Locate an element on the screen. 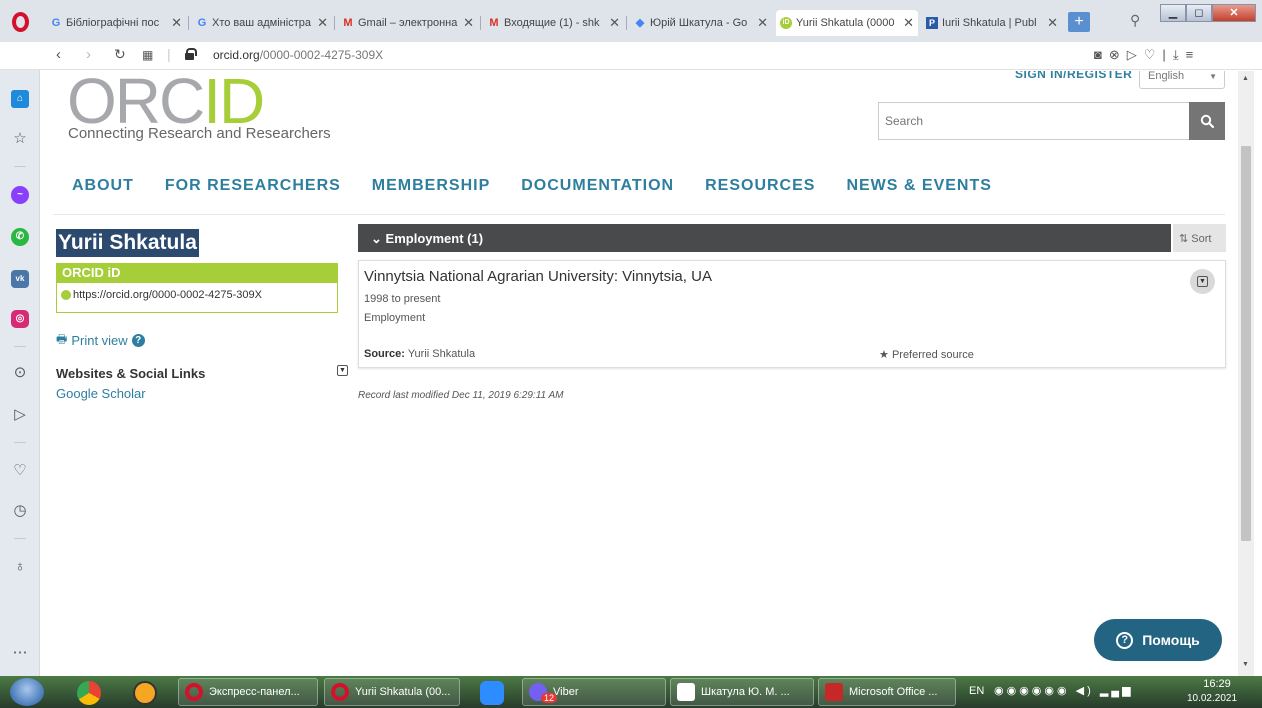 This screenshot has height=708, width=1262. start-button is located at coordinates (27, 692).